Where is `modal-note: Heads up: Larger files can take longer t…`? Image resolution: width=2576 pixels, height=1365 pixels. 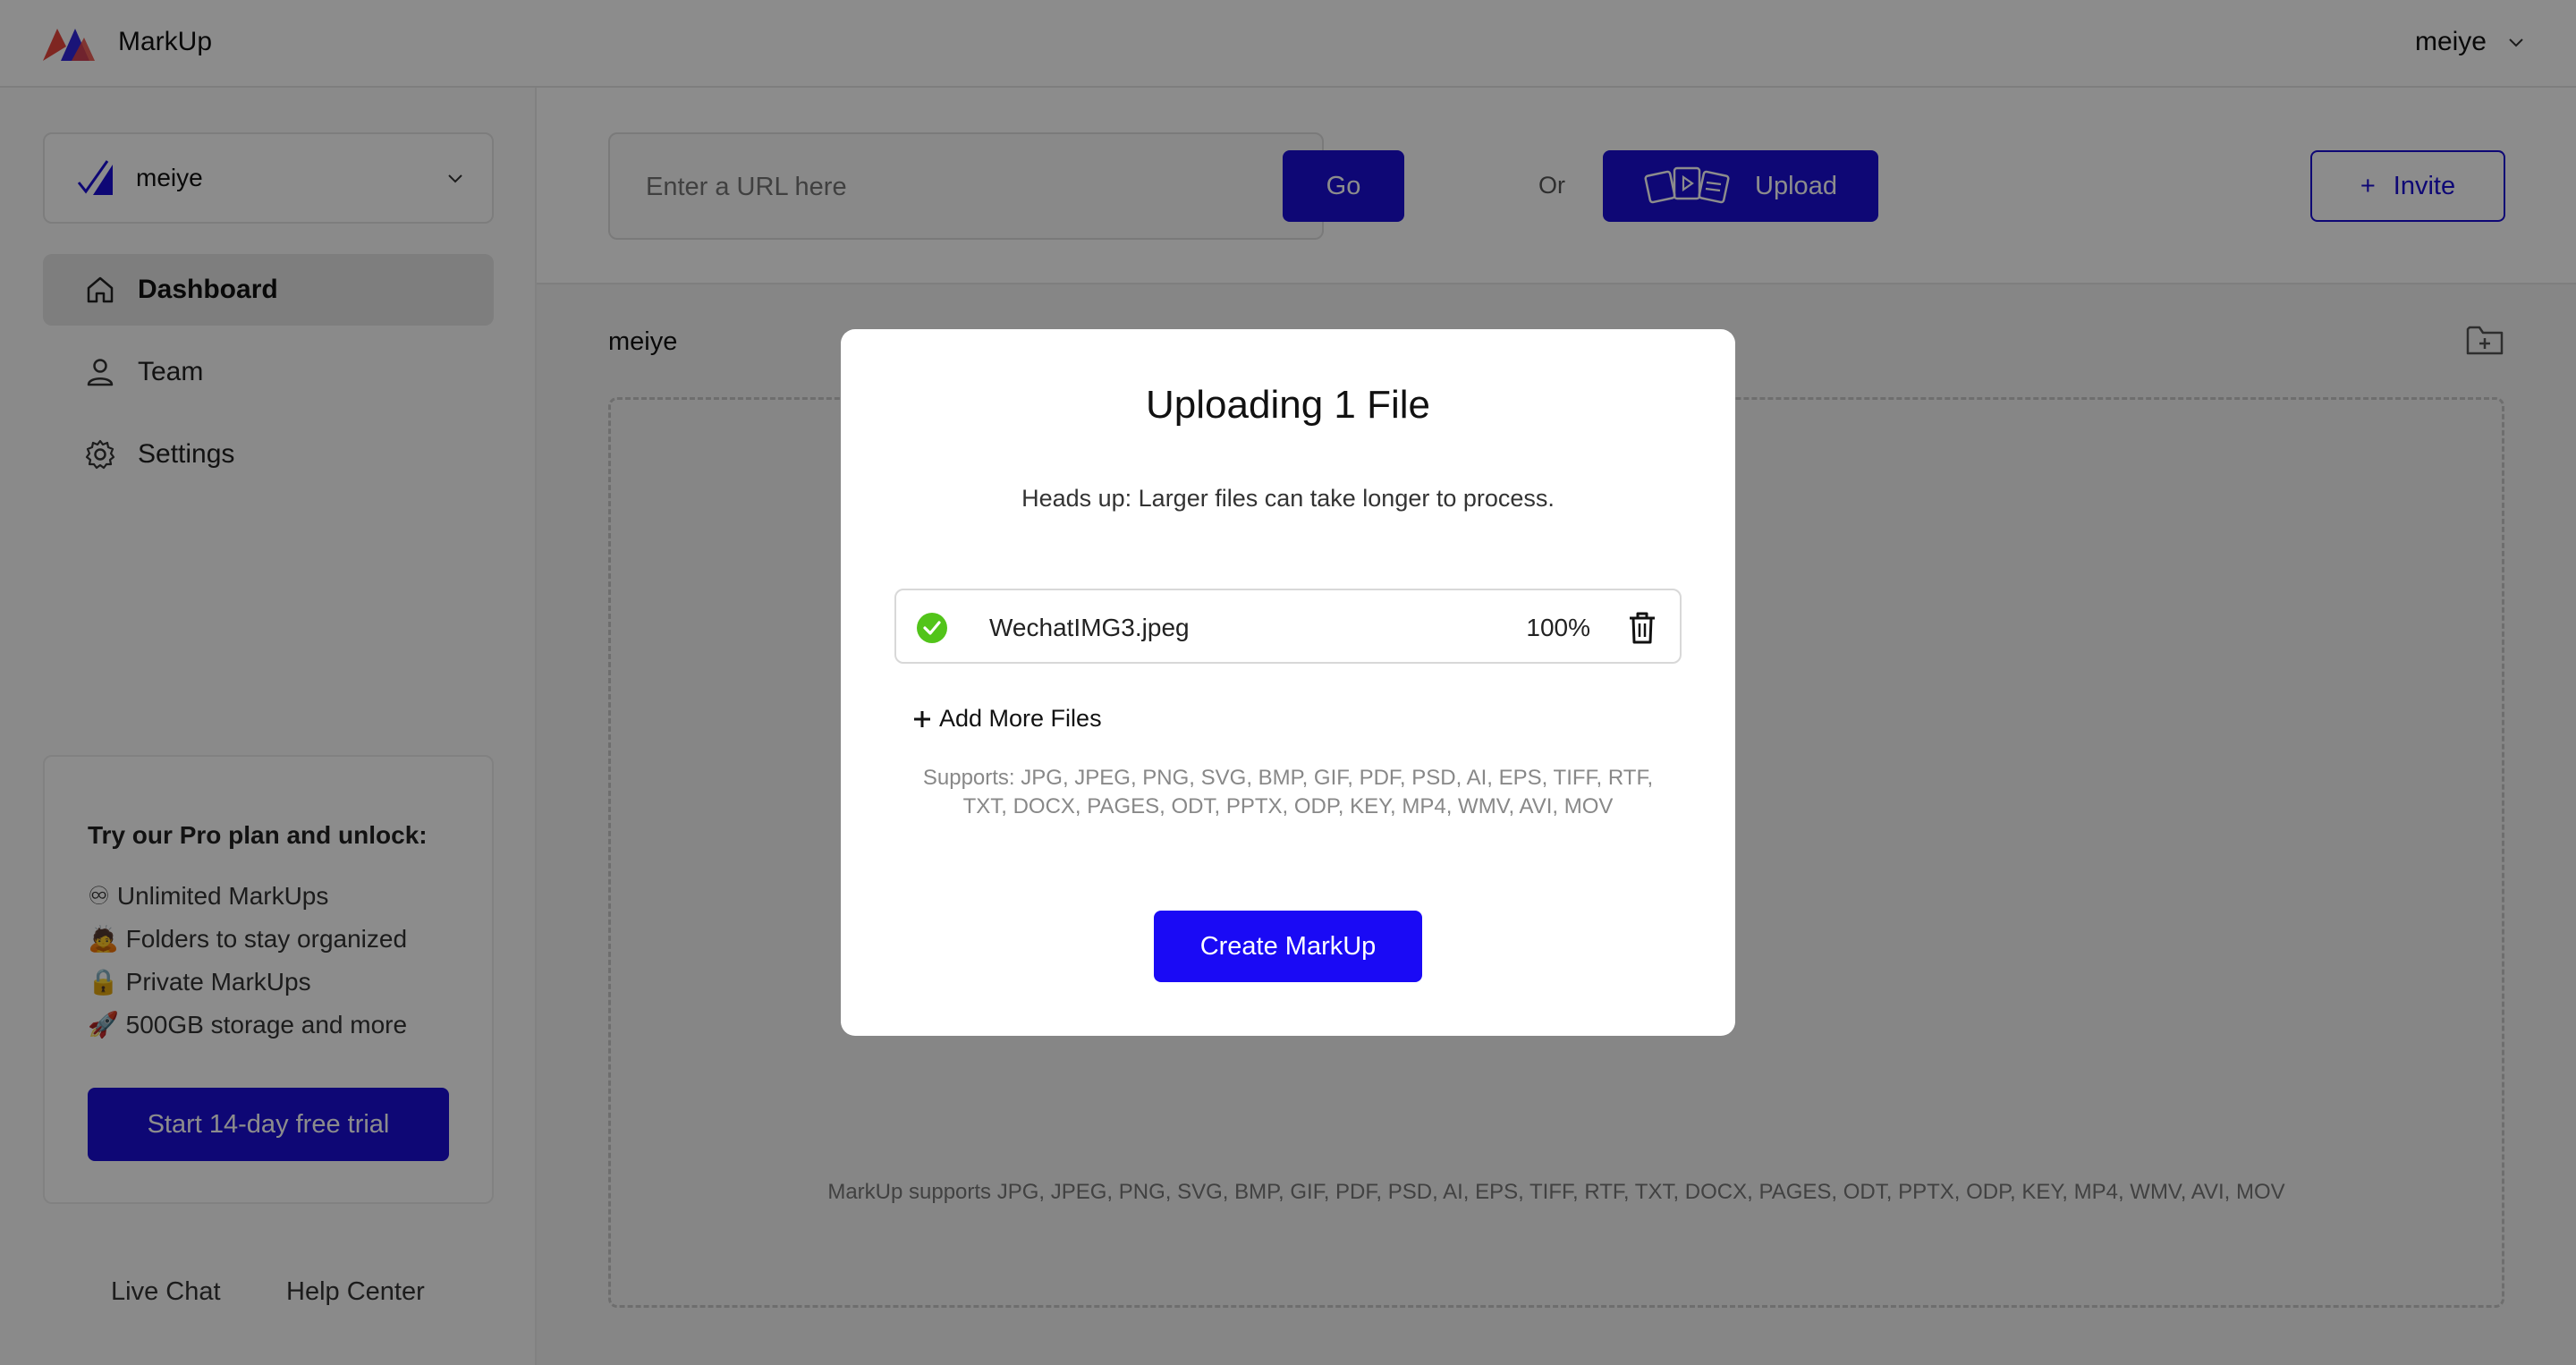
modal-note: Heads up: Larger files can take longer t… is located at coordinates (1288, 498).